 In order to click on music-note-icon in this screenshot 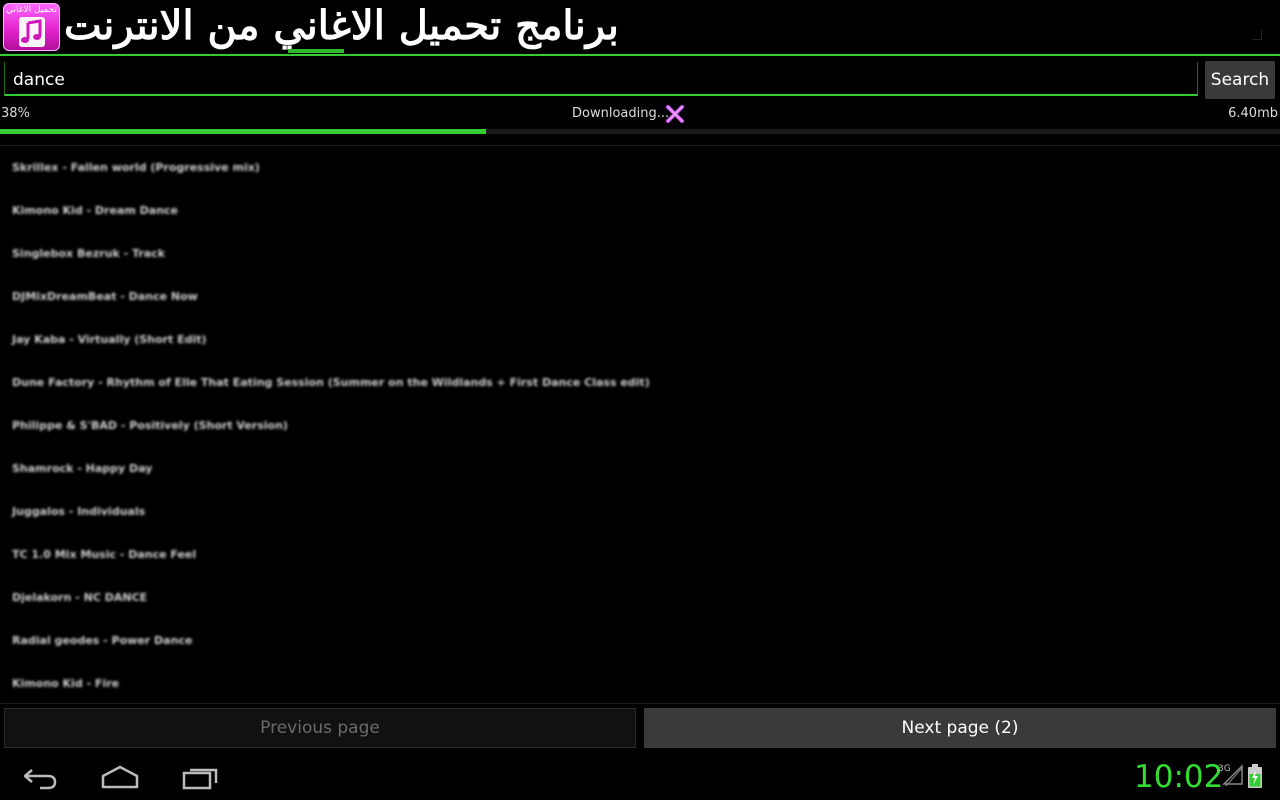, I will do `click(32, 32)`.